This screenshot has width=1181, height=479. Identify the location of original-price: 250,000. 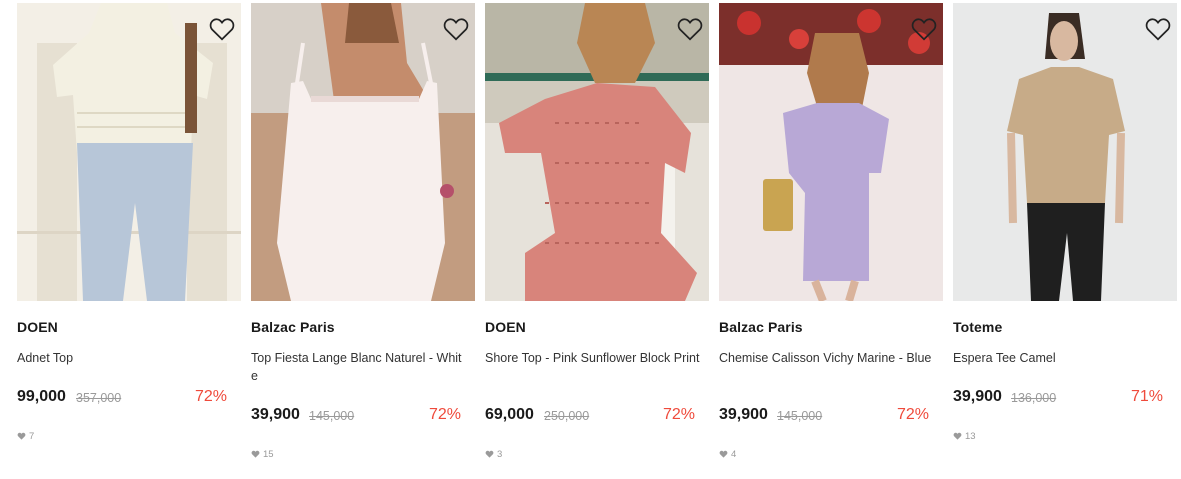
(567, 416).